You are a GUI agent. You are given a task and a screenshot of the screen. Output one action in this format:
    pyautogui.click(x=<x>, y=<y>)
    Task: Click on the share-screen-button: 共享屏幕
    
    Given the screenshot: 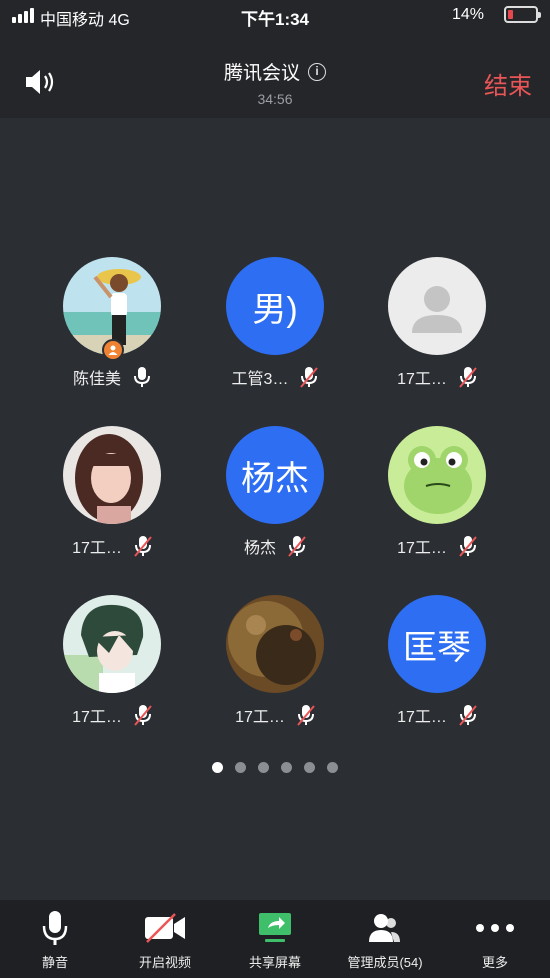 What is the action you would take?
    pyautogui.click(x=275, y=939)
    